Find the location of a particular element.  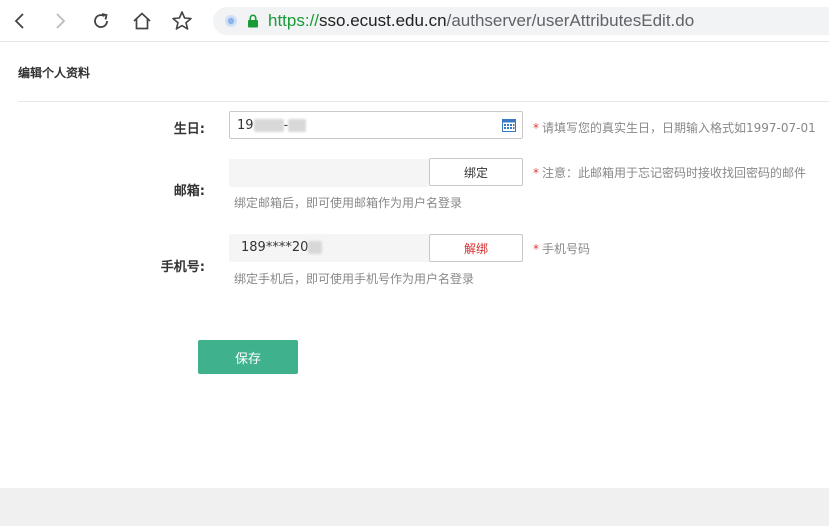

phone-hint: * 手机号码 is located at coordinates (562, 249).